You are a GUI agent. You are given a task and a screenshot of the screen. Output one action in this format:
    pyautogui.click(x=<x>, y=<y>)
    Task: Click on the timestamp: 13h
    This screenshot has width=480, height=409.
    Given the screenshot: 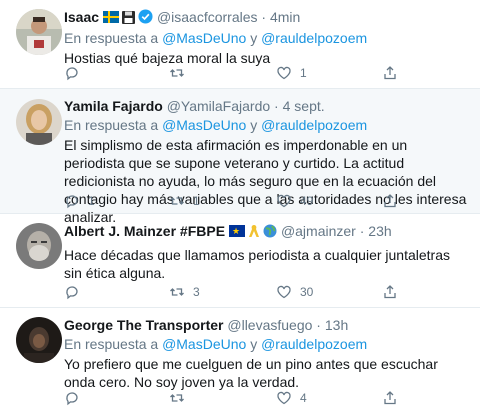 What is the action you would take?
    pyautogui.click(x=336, y=325)
    